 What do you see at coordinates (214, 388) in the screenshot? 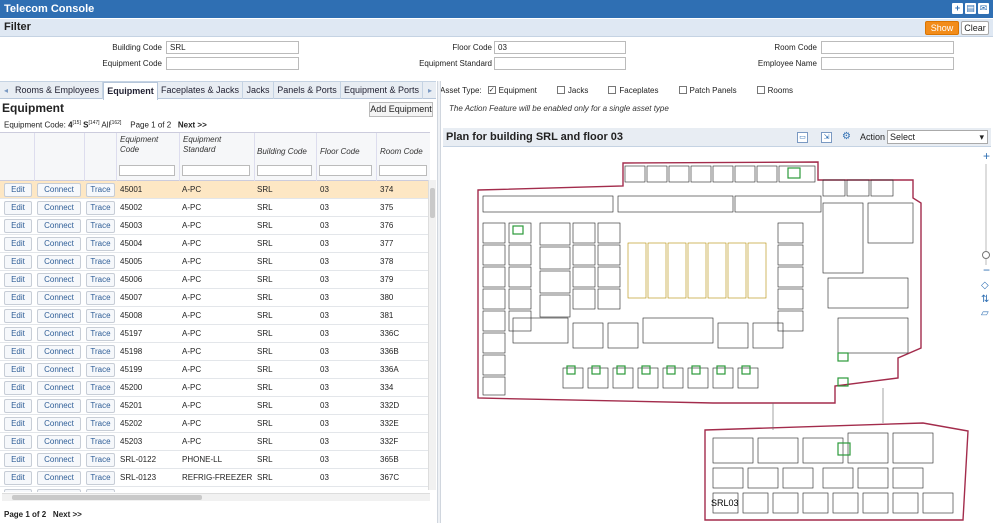
I see `table-row: Edit Connect Trace 45200 A-PC SRL 03 334` at bounding box center [214, 388].